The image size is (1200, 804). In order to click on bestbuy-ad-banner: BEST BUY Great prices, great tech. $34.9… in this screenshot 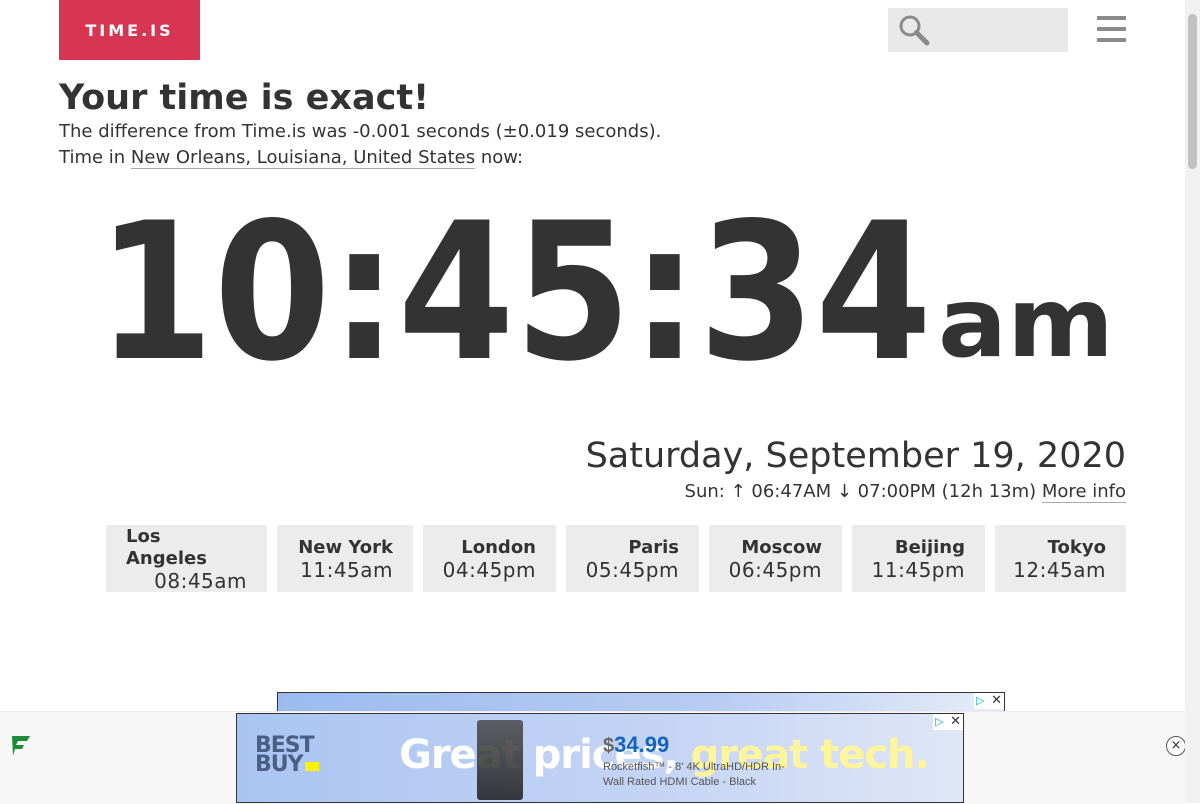, I will do `click(600, 758)`.